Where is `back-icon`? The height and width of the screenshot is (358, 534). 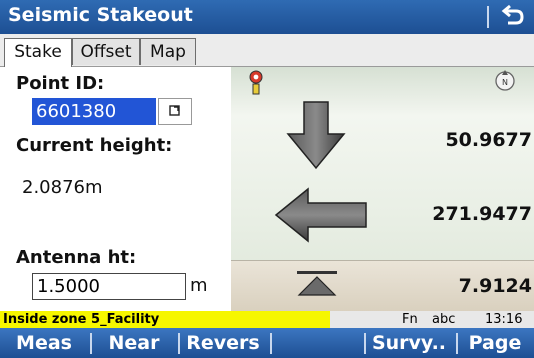
back-icon is located at coordinates (512, 17).